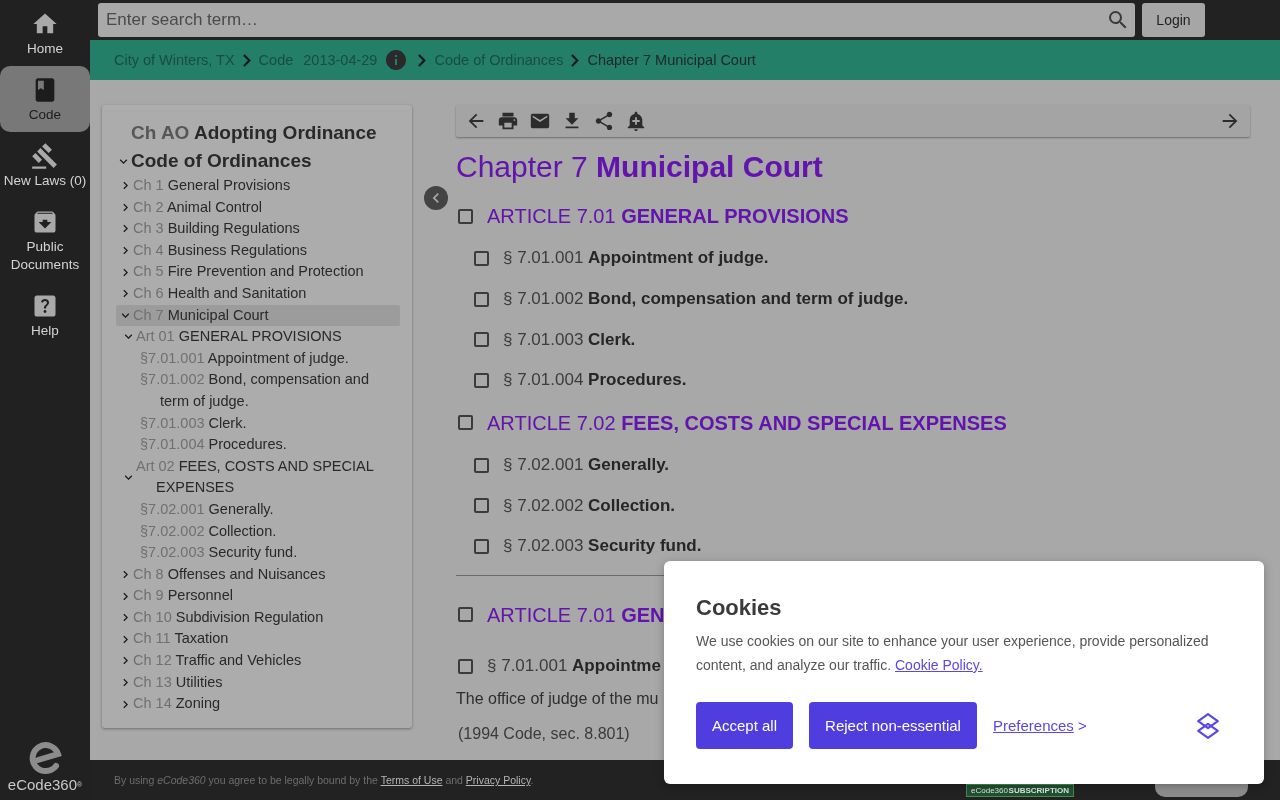 The width and height of the screenshot is (1280, 800). What do you see at coordinates (953, 653) in the screenshot?
I see `dialog-text: We use cookies on our site to enhance your user experience, provide personalized content, and analyze our traffic. Cookie Policy.` at bounding box center [953, 653].